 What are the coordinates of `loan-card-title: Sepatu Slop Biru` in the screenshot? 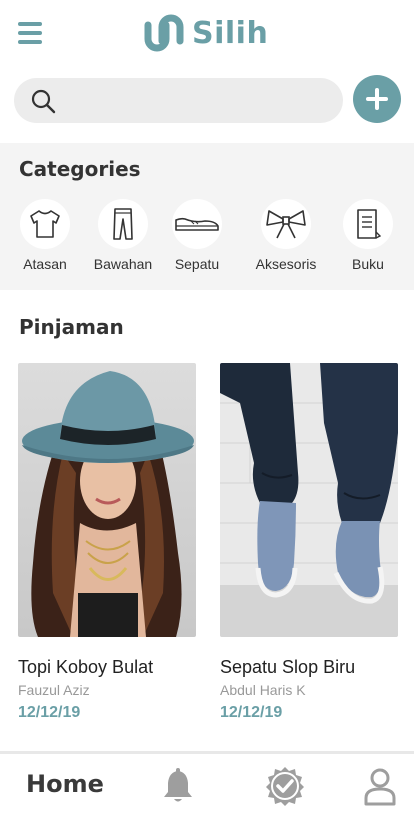 It's located at (288, 667).